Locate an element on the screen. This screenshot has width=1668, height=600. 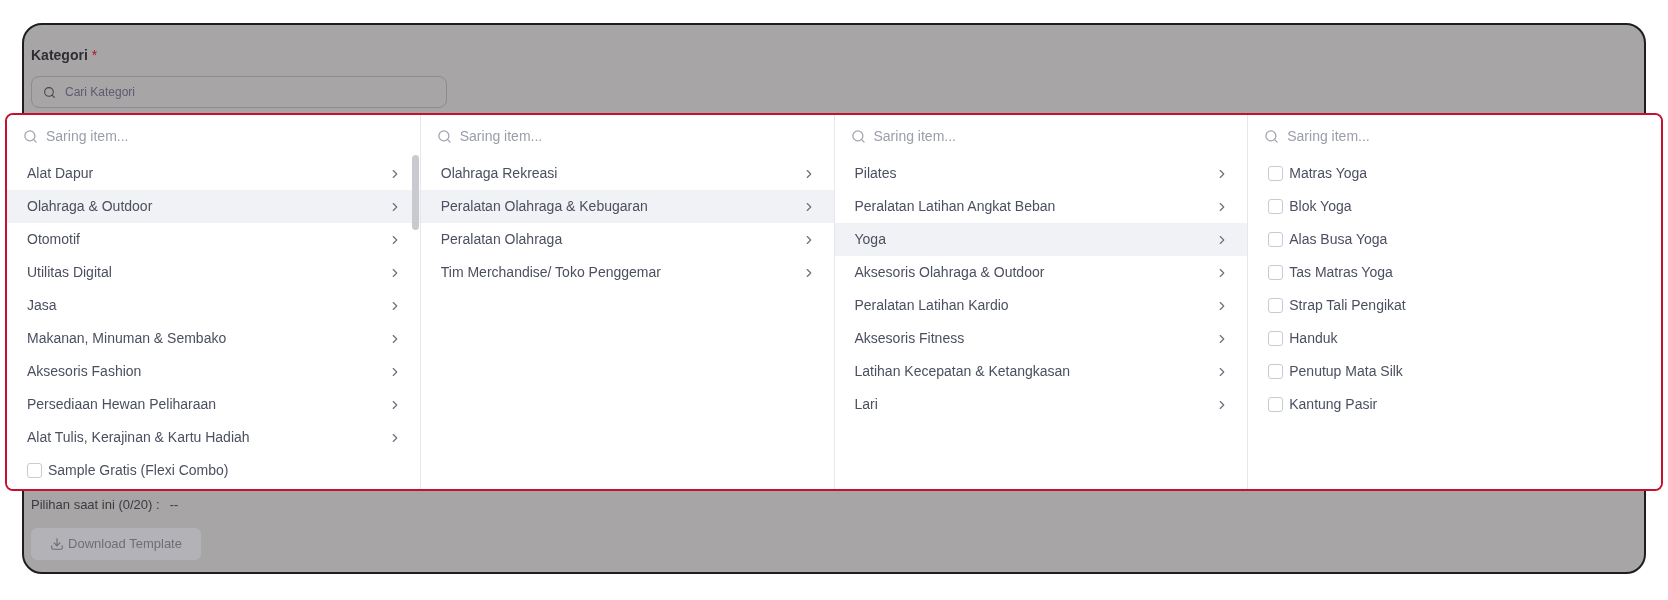
option-label: Strap Tali Pengikat is located at coordinates (1347, 305).